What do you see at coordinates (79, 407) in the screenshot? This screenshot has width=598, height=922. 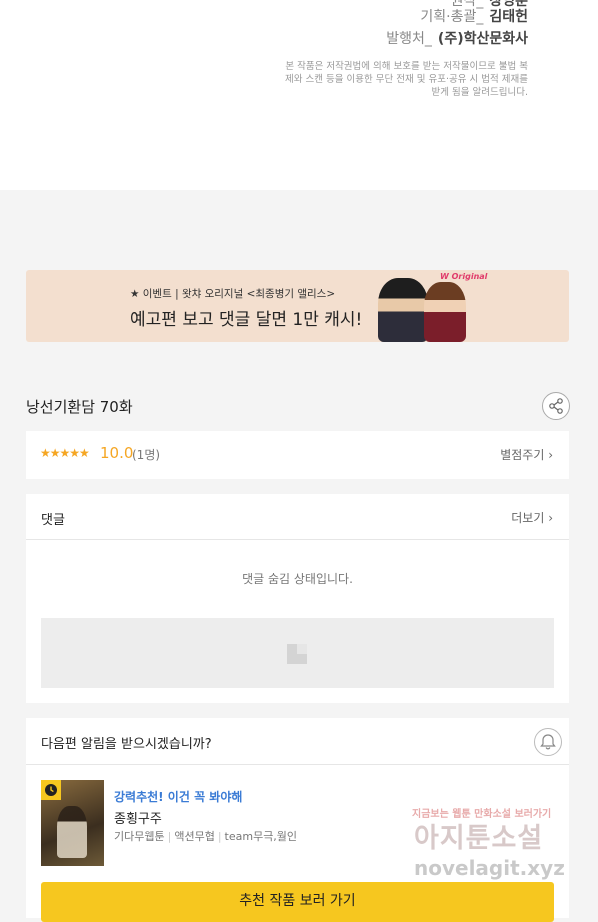 I see `episode-title: 낭선기환담 70화` at bounding box center [79, 407].